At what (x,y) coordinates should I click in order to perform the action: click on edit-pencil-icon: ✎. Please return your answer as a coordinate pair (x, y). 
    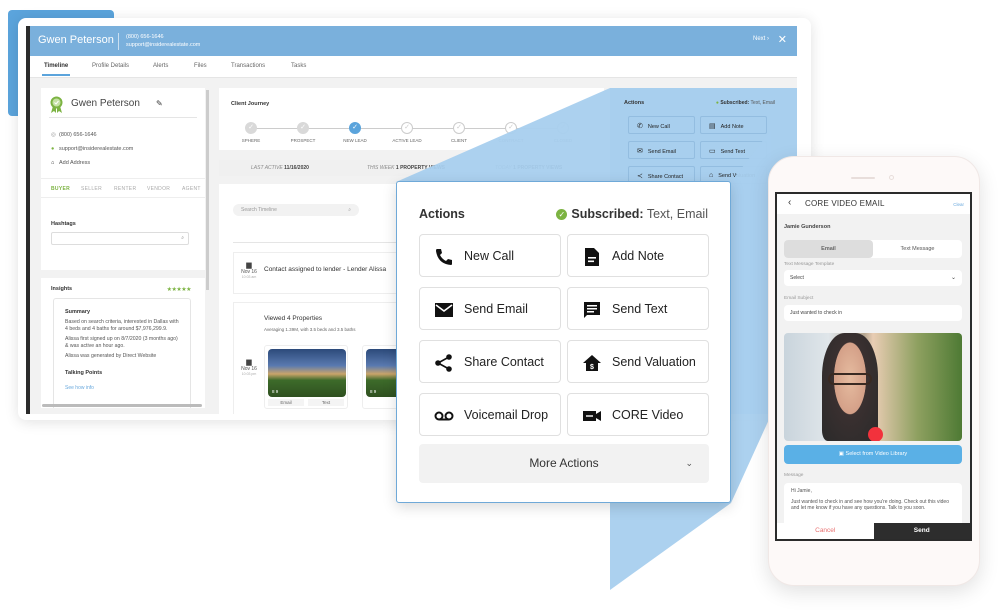
    Looking at the image, I should click on (159, 103).